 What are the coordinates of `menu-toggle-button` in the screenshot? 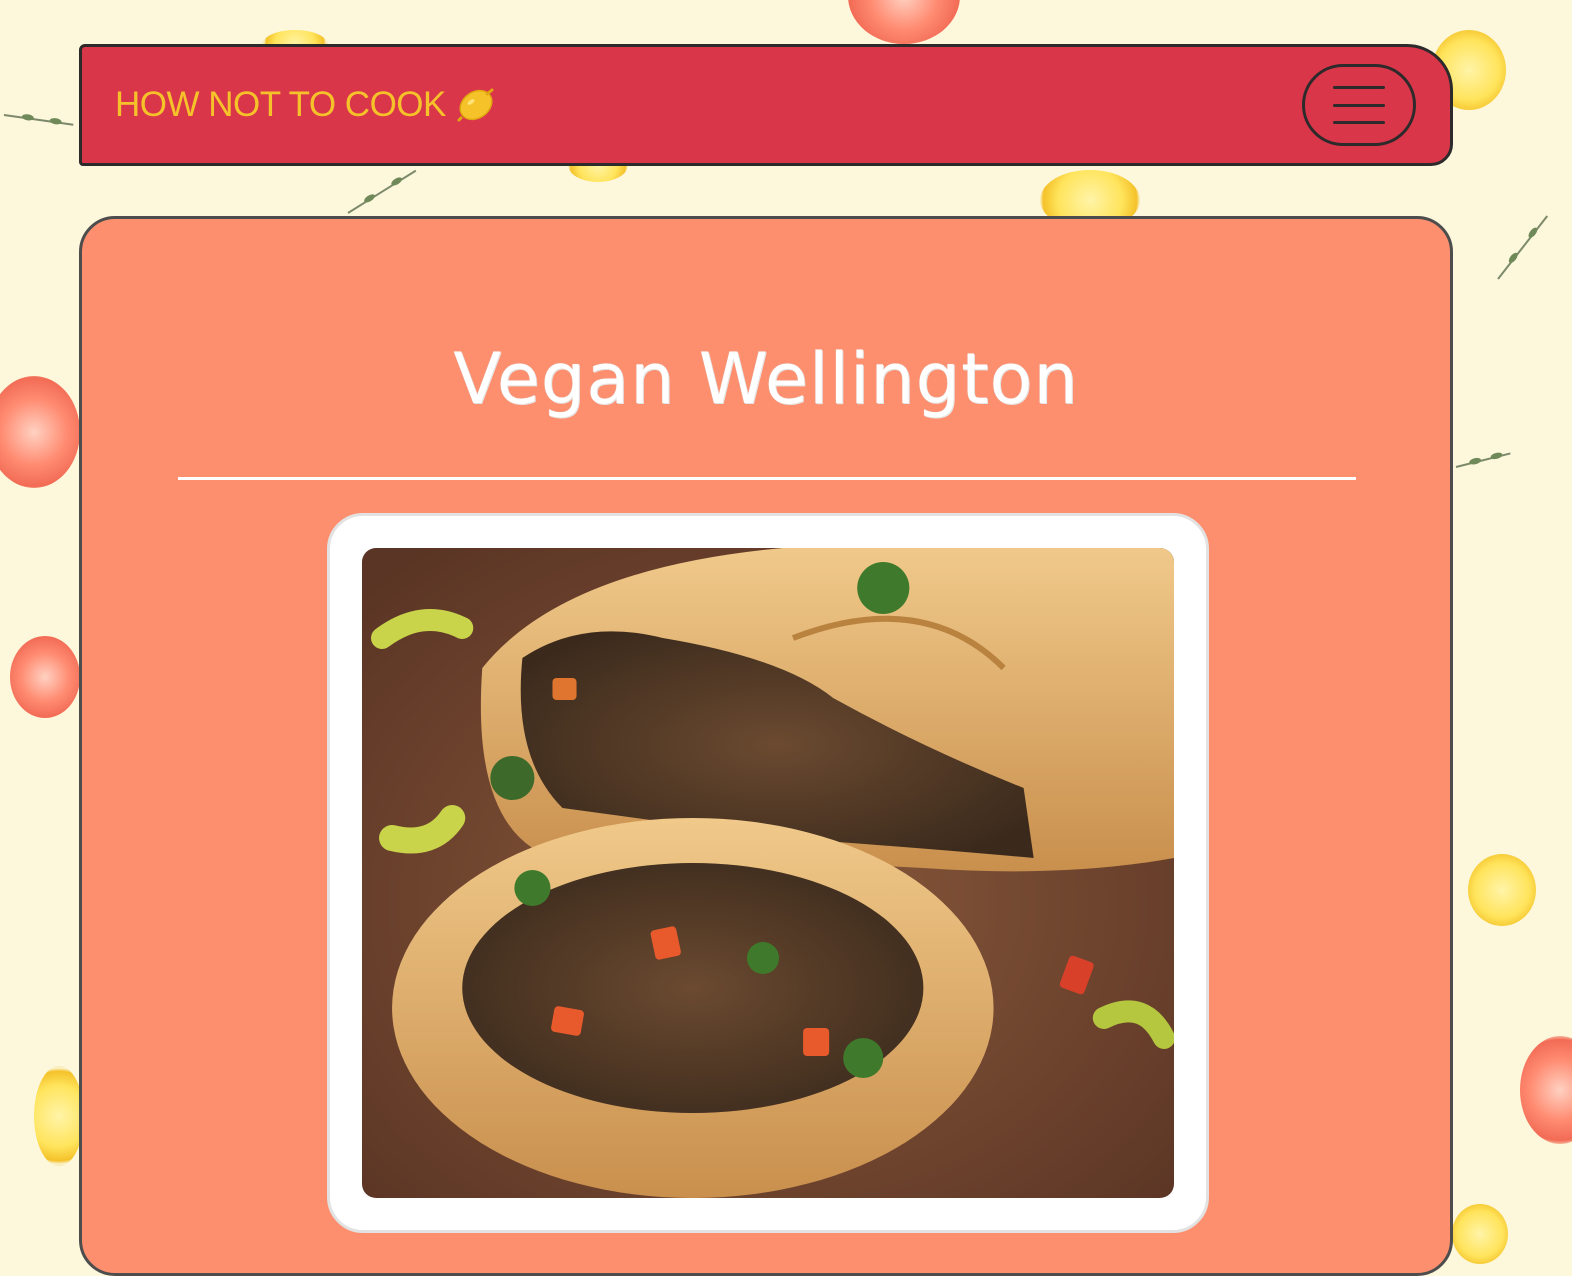 It's located at (1359, 105).